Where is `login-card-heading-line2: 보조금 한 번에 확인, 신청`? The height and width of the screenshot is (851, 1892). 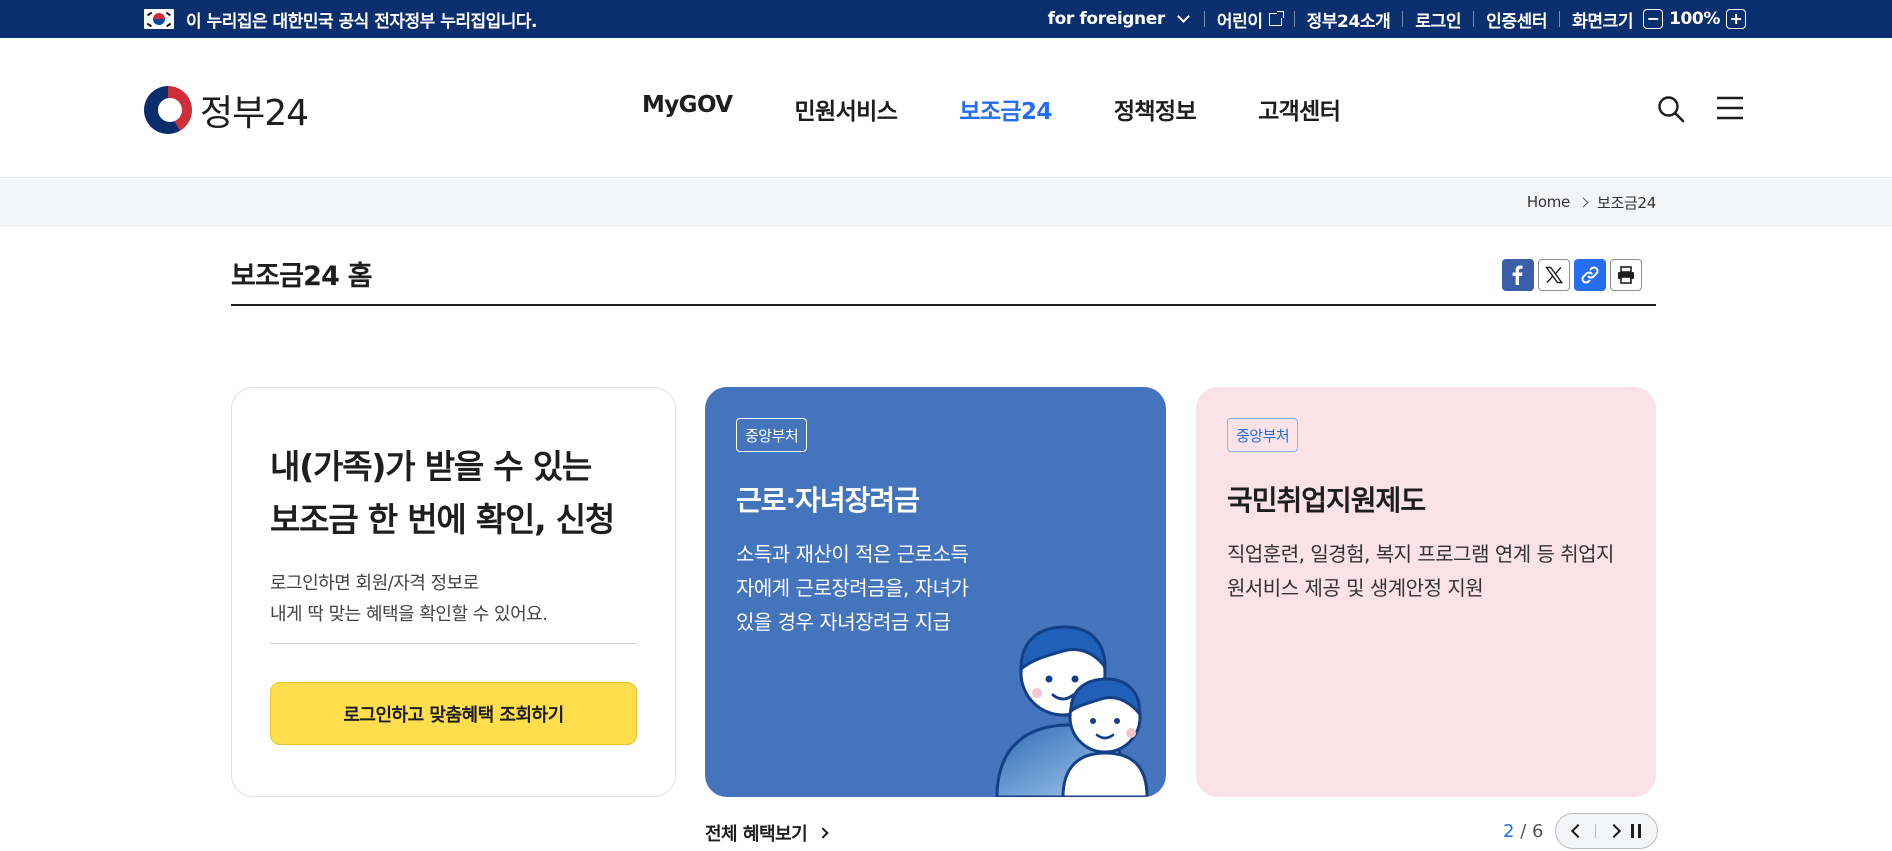
login-card-heading-line2: 보조금 한 번에 확인, 신청 is located at coordinates (442, 519).